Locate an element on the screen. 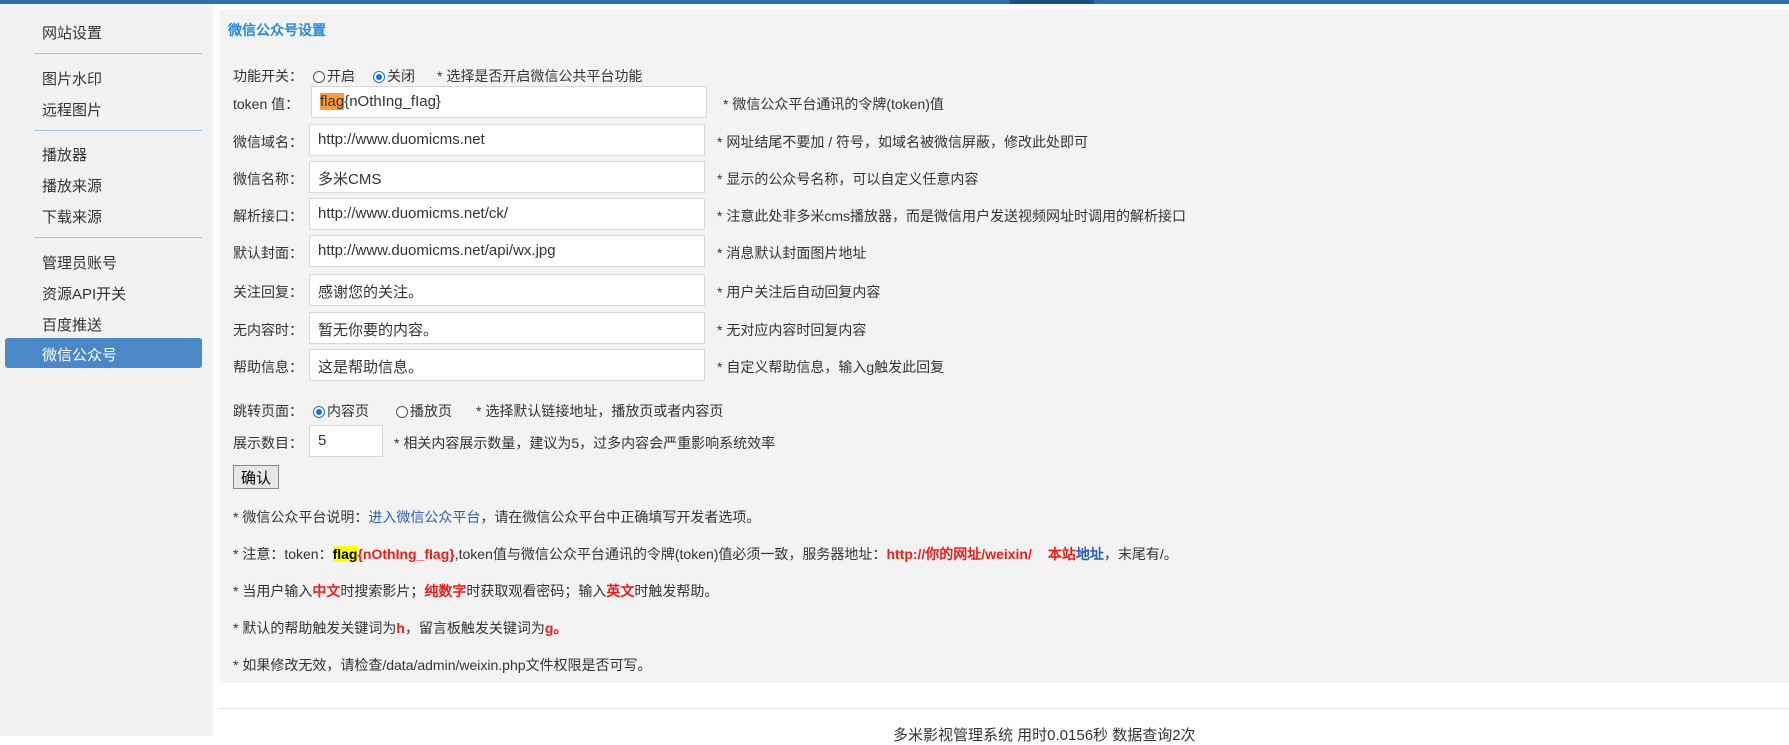 This screenshot has height=745, width=1789. switch-on-option: 开启 is located at coordinates (334, 76).